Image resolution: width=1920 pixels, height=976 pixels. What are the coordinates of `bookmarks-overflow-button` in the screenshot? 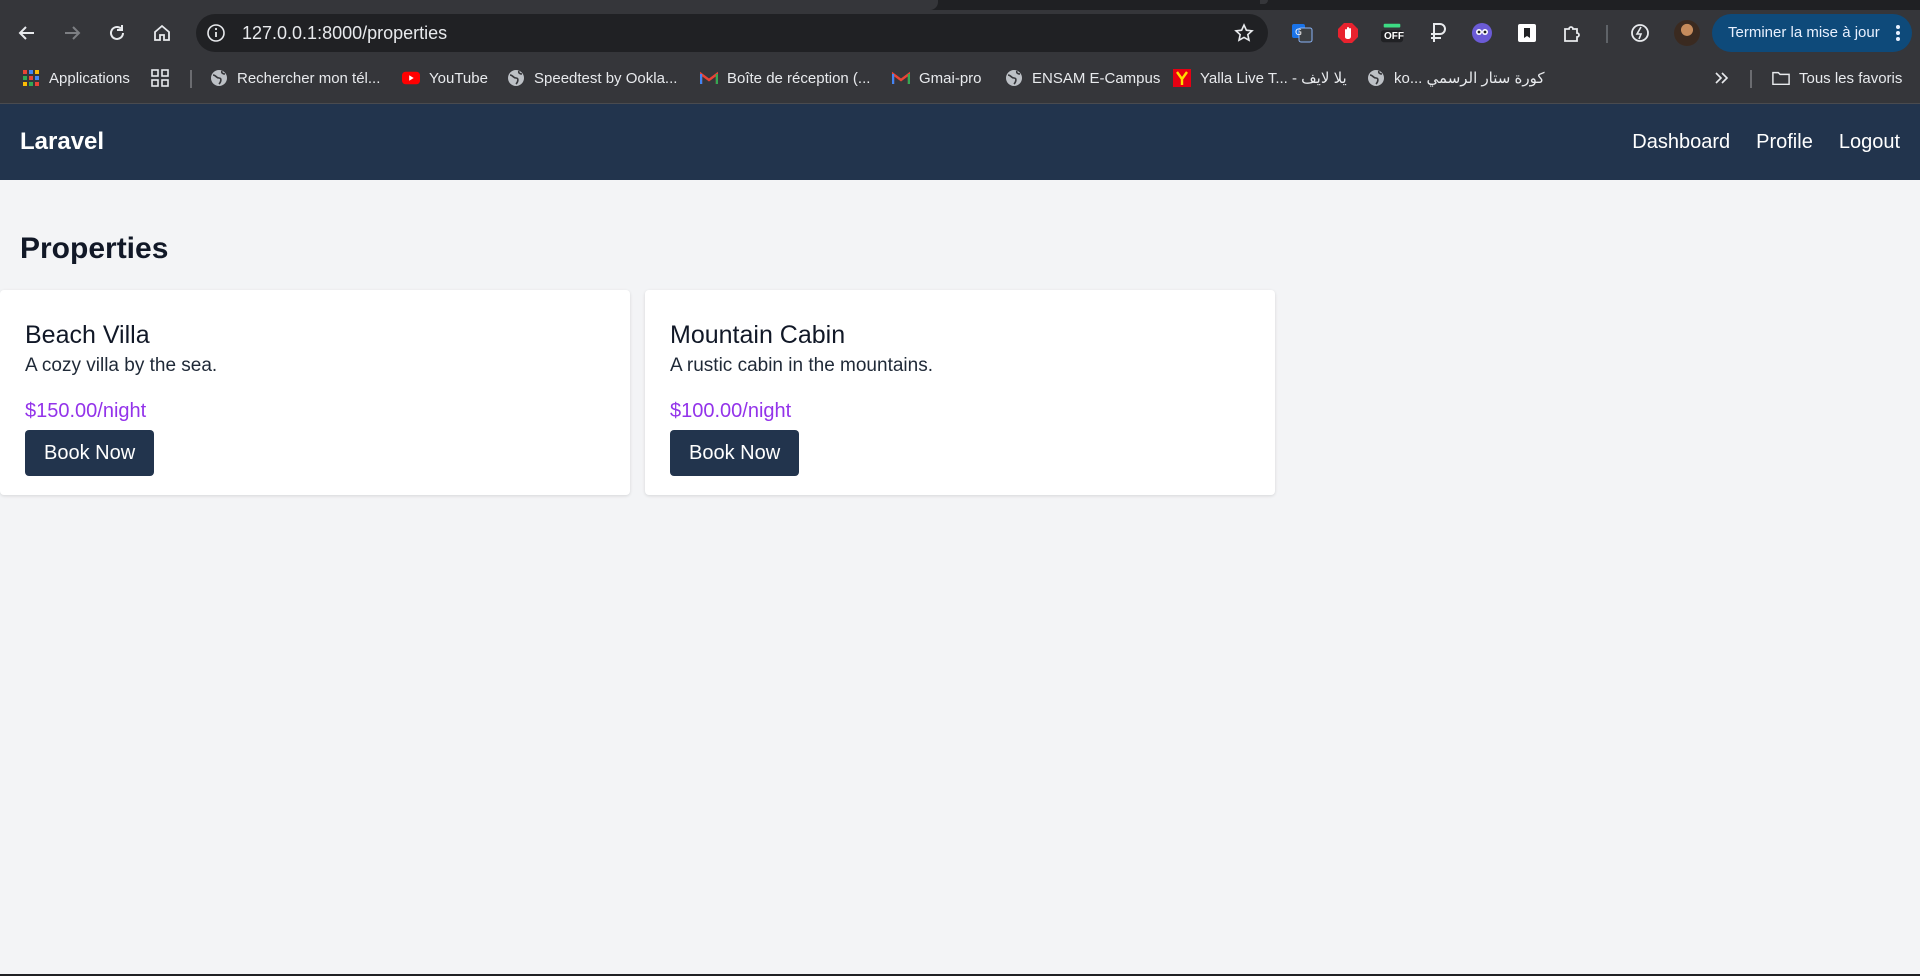 It's located at (1721, 78).